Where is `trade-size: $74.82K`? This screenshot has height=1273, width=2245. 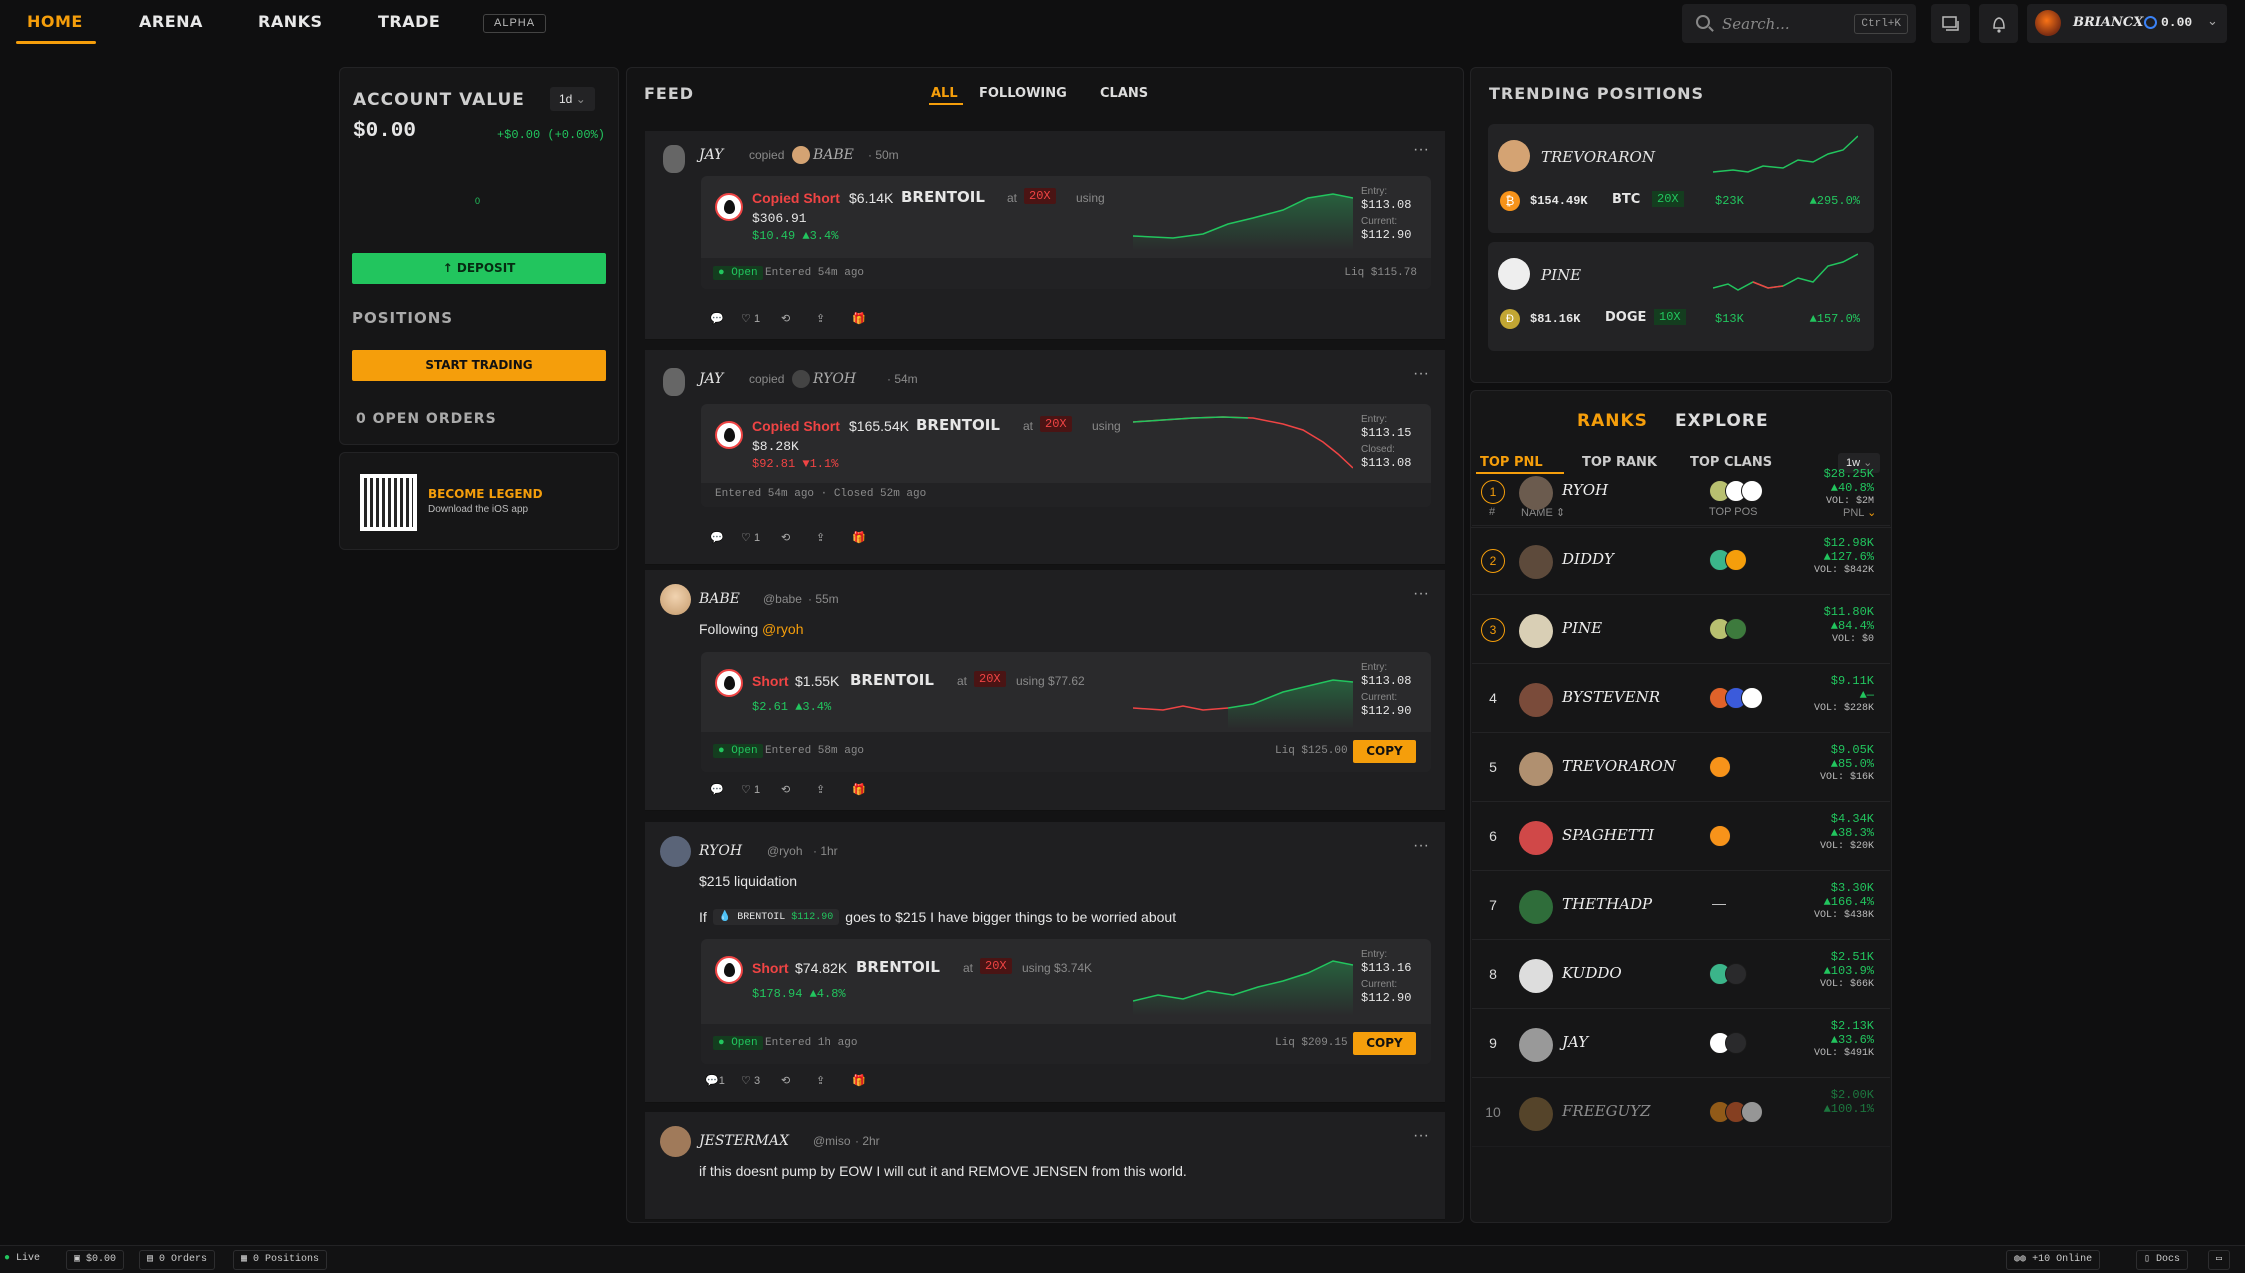 trade-size: $74.82K is located at coordinates (821, 968).